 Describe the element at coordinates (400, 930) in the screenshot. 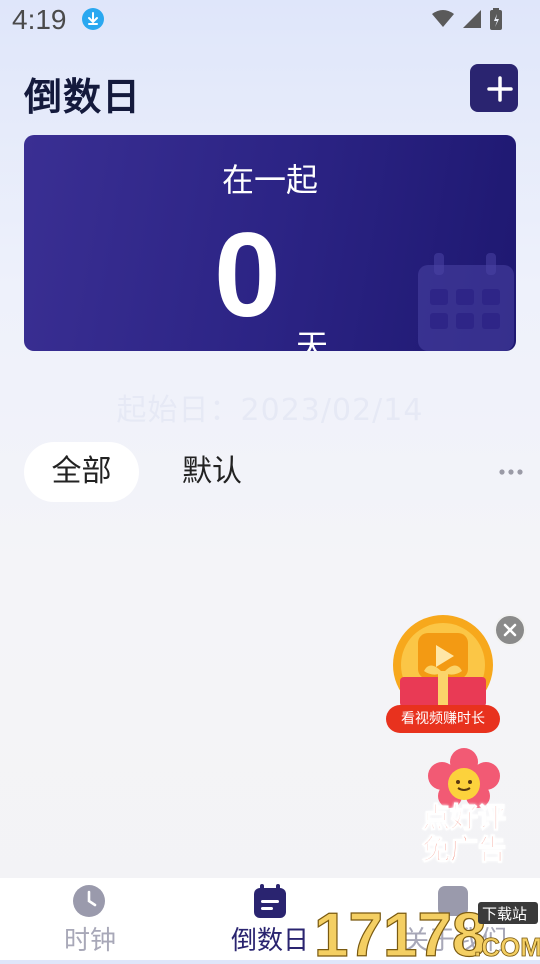

I see `watermark-brand: 17178` at that location.